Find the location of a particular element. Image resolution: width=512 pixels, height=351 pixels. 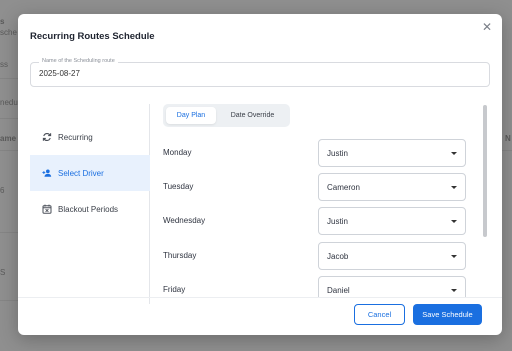

sidebar-item-select-driver: Select Driver is located at coordinates (90, 173).